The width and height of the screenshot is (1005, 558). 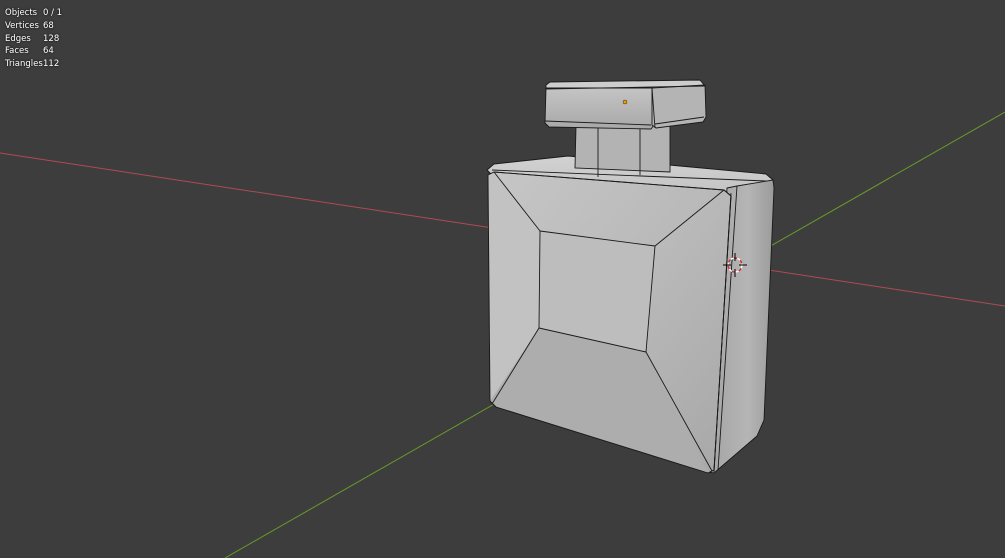 I want to click on stat-value: 0 / 1, so click(x=53, y=13).